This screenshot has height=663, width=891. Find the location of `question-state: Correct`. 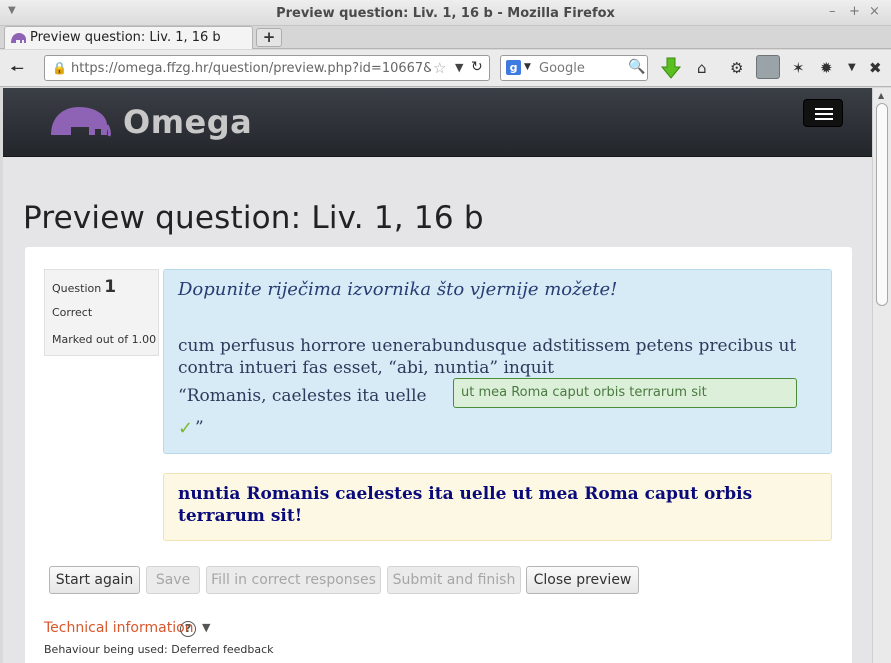

question-state: Correct is located at coordinates (72, 312).